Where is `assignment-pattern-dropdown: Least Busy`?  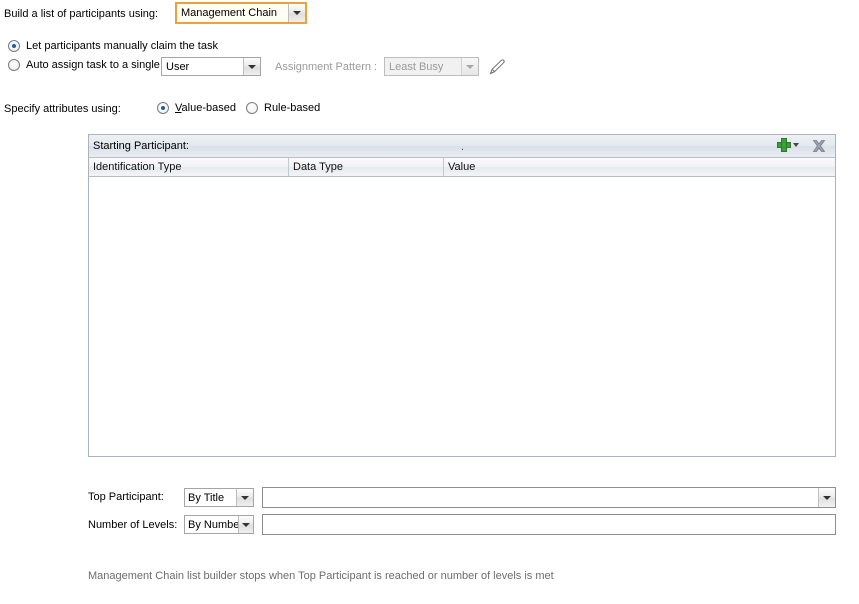
assignment-pattern-dropdown: Least Busy is located at coordinates (431, 66).